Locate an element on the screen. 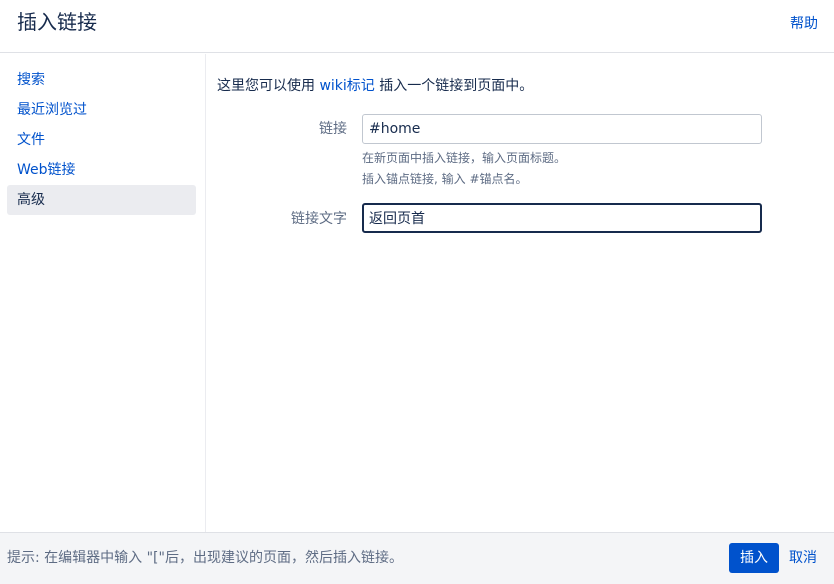 Image resolution: width=834 pixels, height=584 pixels. sidebar-item-search: 搜索 is located at coordinates (101, 80).